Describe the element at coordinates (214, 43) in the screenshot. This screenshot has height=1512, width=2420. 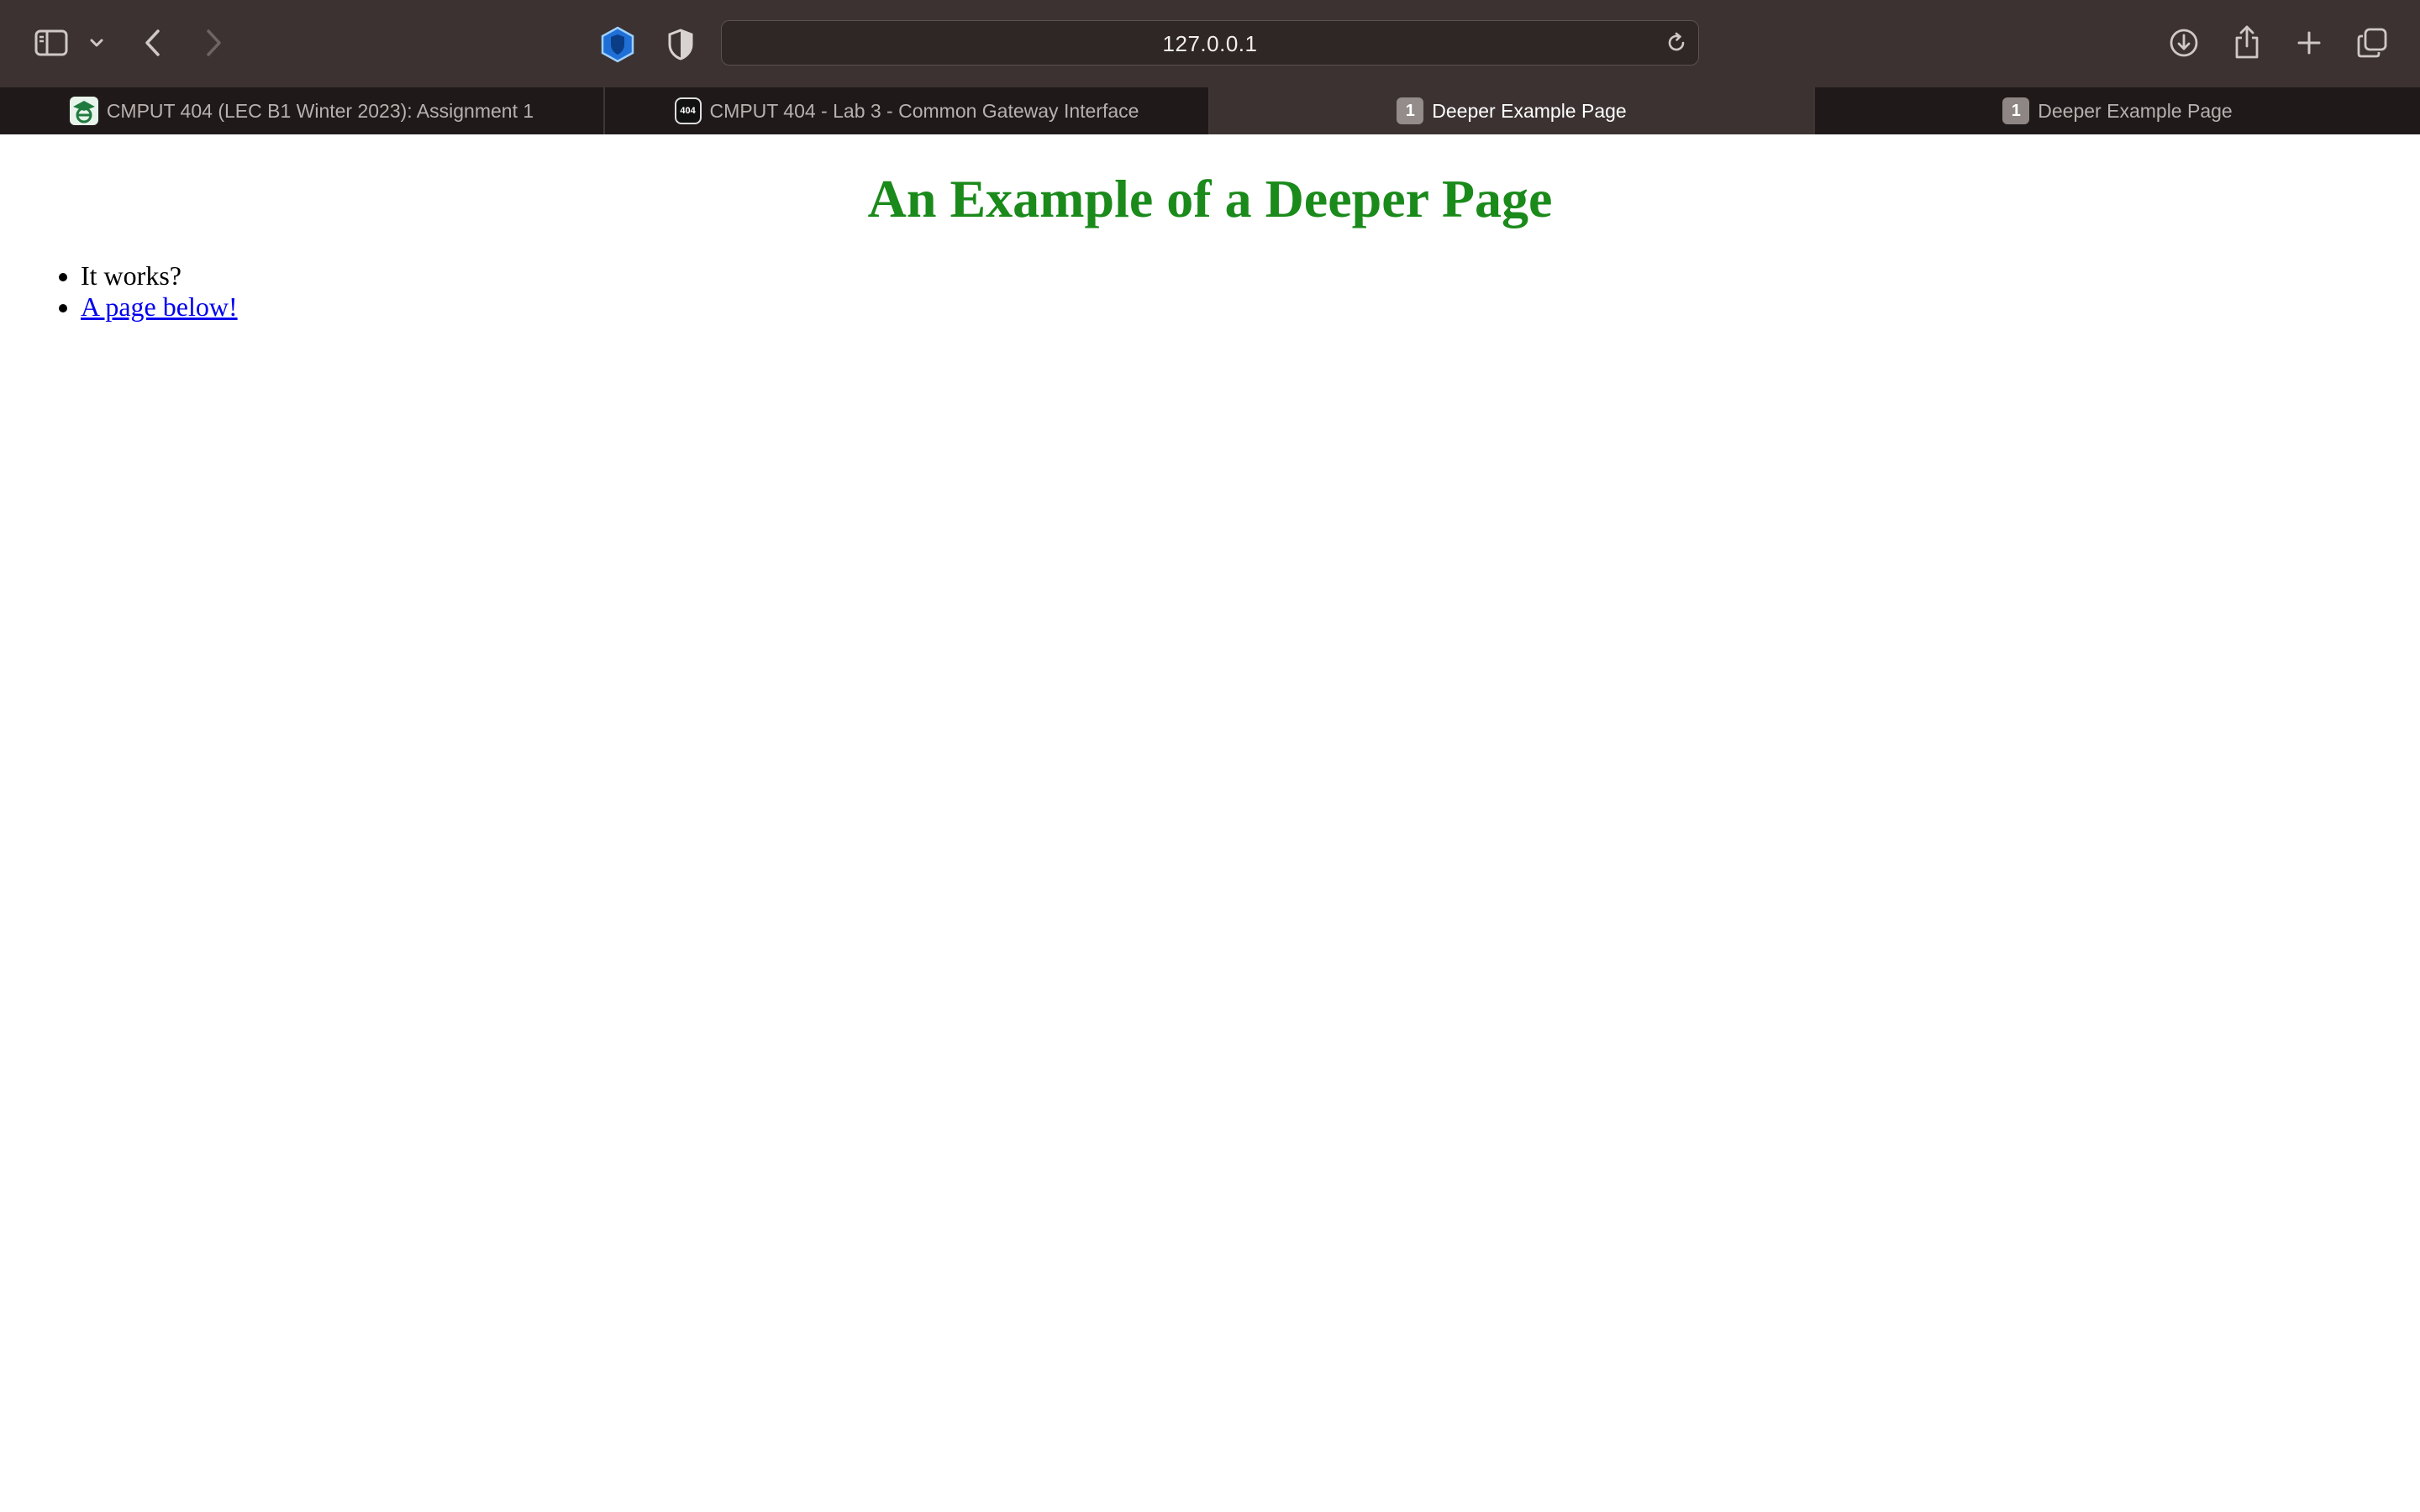
I see `chevron-right-icon` at that location.